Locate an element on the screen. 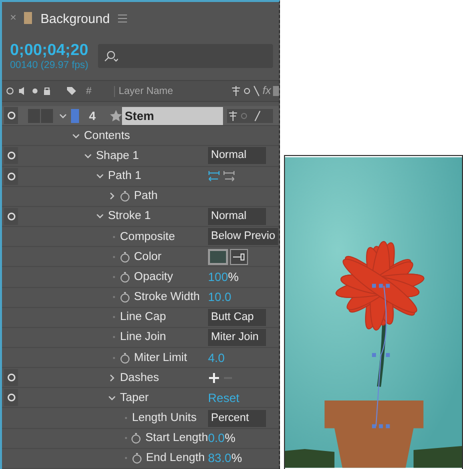  value-text: 100% is located at coordinates (223, 277).